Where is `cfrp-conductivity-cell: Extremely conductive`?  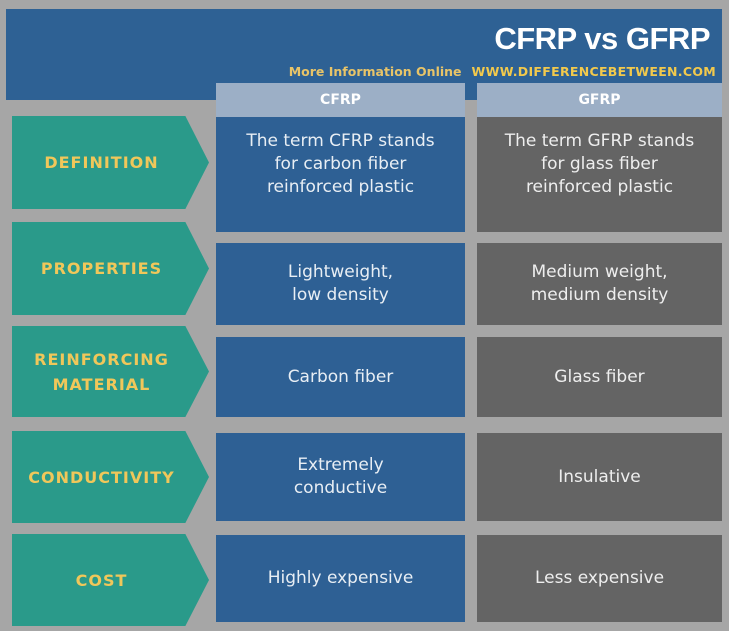
cfrp-conductivity-cell: Extremely conductive is located at coordinates (340, 477).